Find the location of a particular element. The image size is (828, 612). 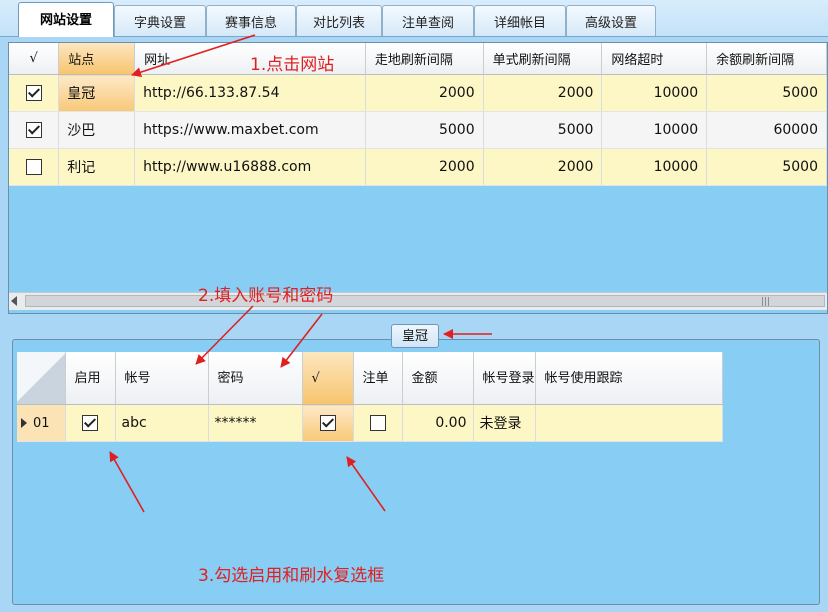

column-header-site: 站点 is located at coordinates (97, 59).